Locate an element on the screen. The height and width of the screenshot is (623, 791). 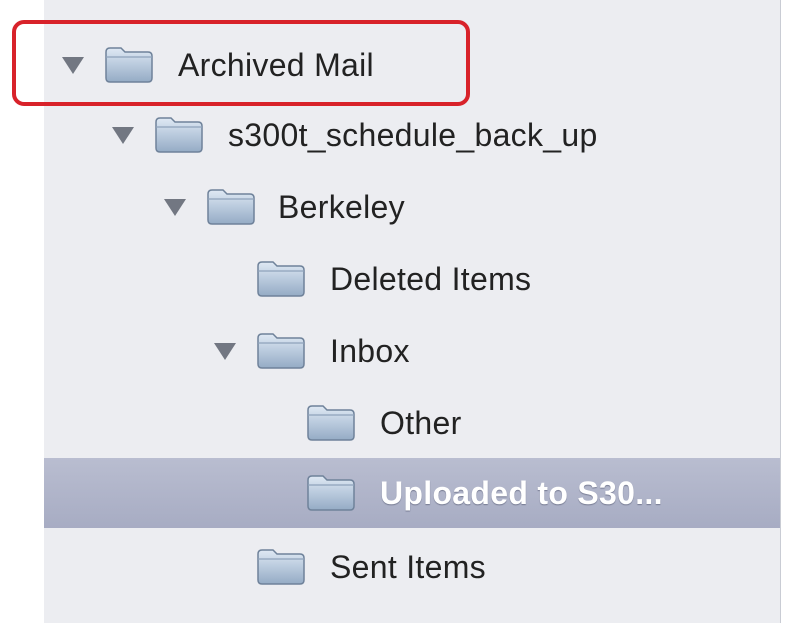
tree-item-other: Other is located at coordinates (395, 423).